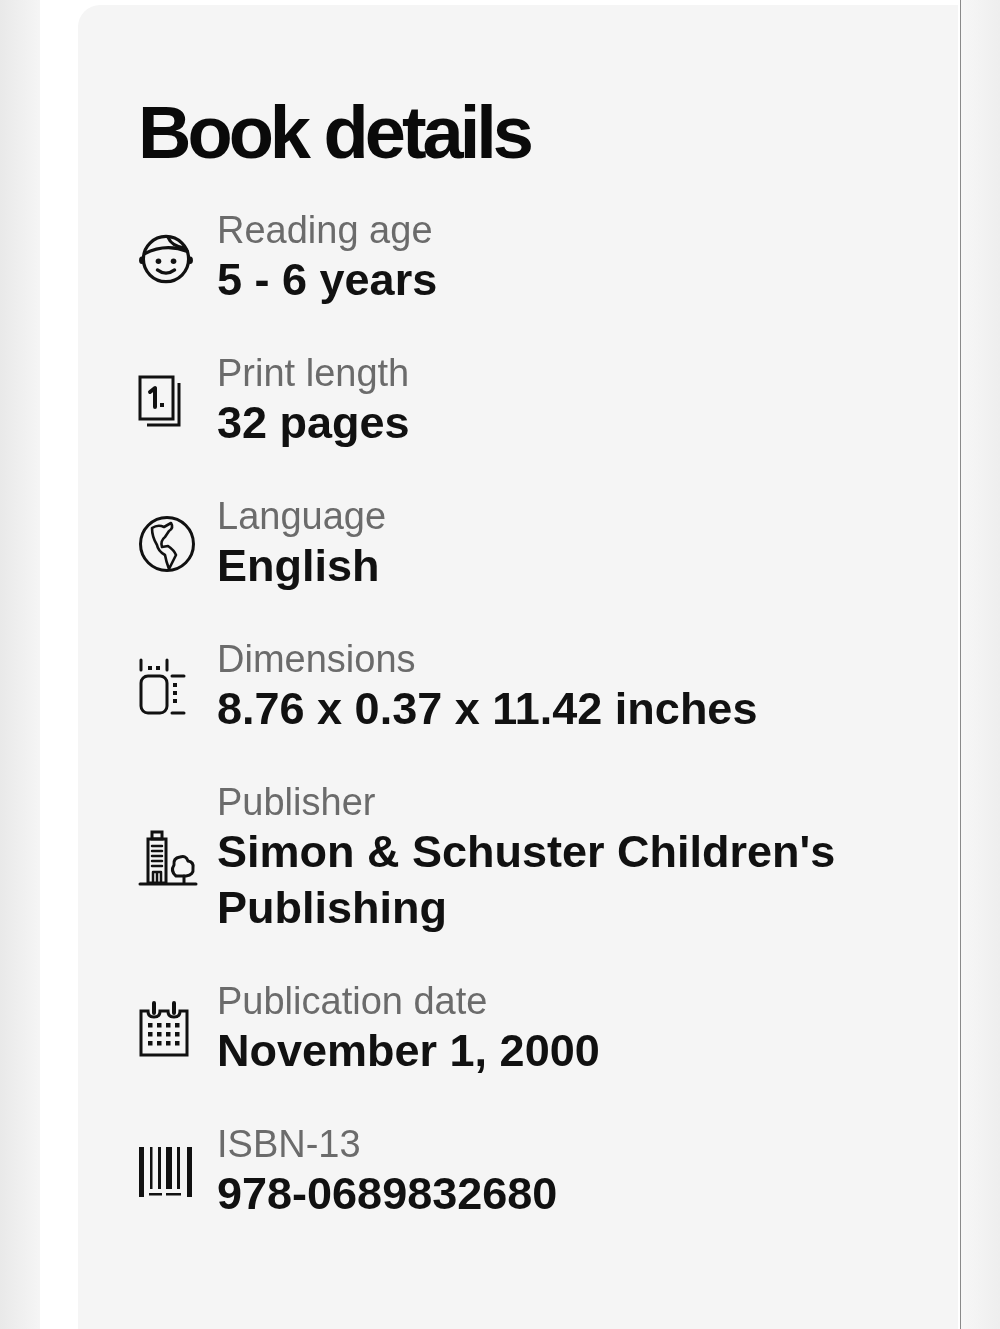 Image resolution: width=1000 pixels, height=1329 pixels. I want to click on detail-value: 32 pages, so click(313, 423).